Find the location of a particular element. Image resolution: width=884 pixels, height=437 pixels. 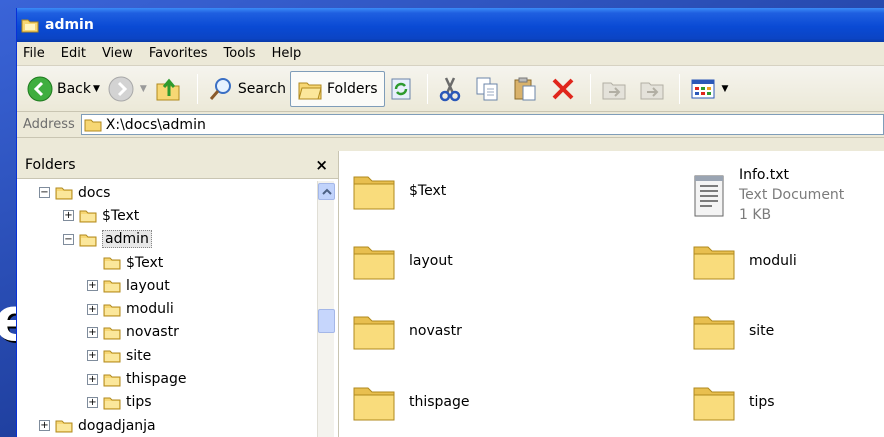

tree-item-label: tips is located at coordinates (139, 402).